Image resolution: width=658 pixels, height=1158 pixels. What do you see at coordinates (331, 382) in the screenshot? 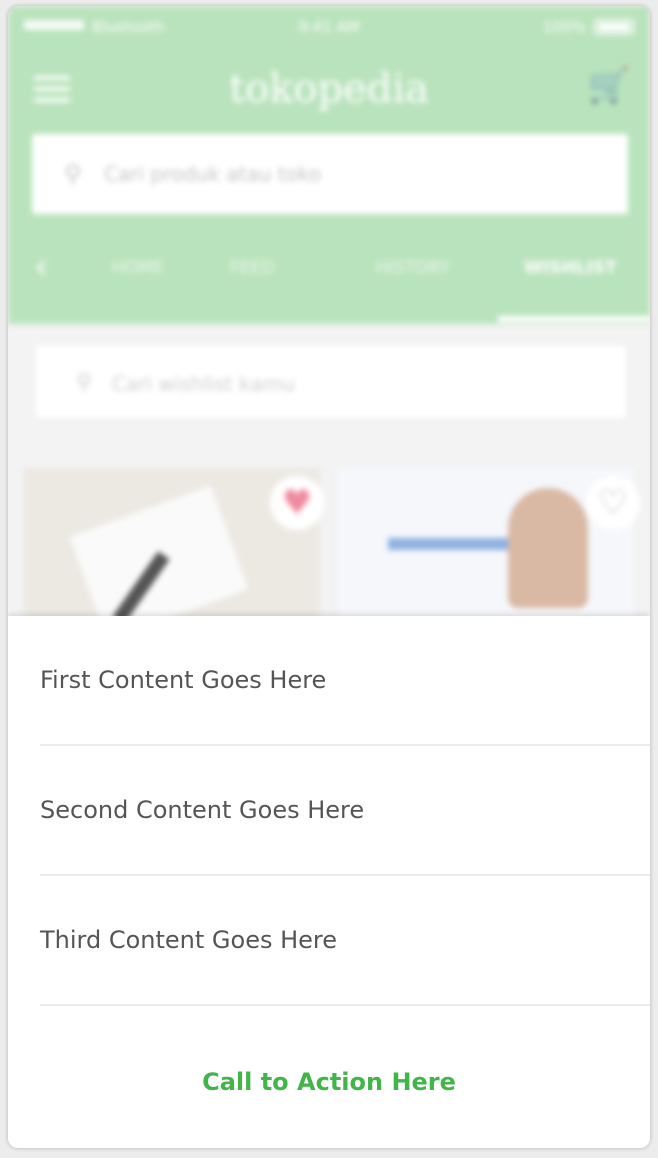
I see `wishlist-search-input: ⚲ Cari wishlist kamu` at bounding box center [331, 382].